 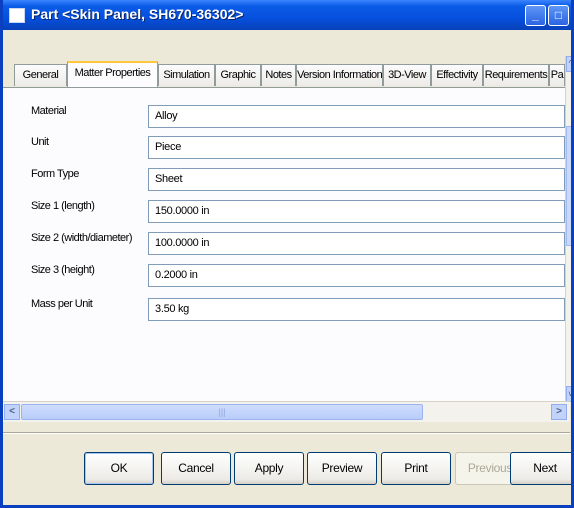 I want to click on tab-graphic: Graphic, so click(x=238, y=75).